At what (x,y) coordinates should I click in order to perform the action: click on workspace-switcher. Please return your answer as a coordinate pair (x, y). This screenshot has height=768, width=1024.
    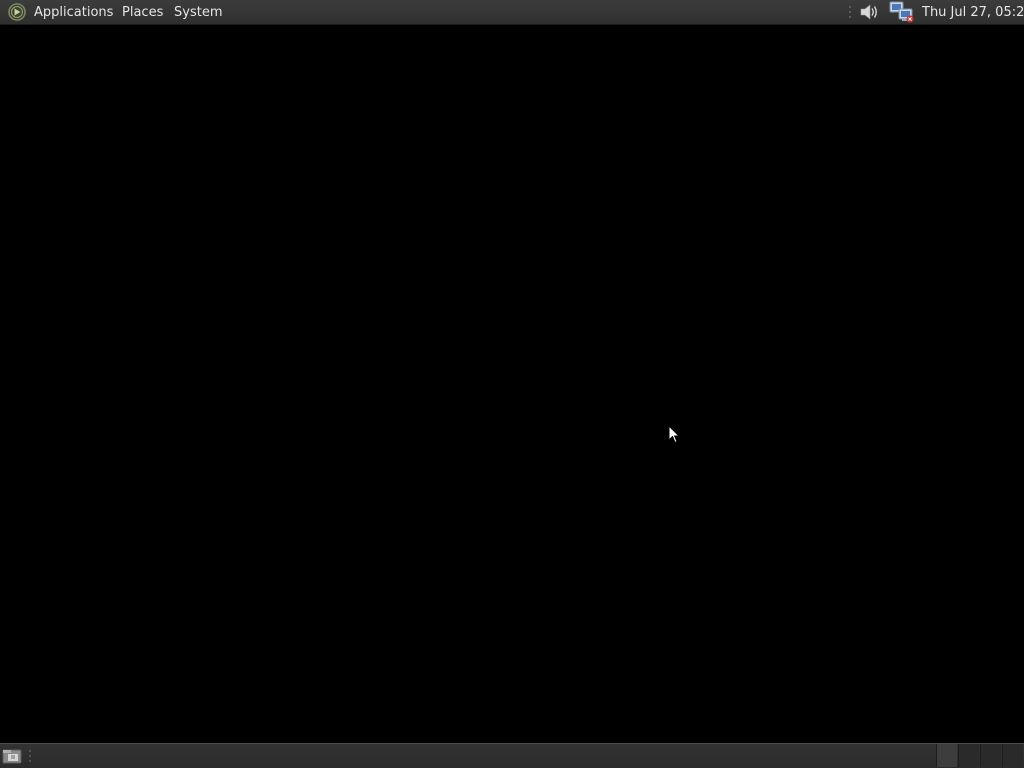
    Looking at the image, I should click on (980, 756).